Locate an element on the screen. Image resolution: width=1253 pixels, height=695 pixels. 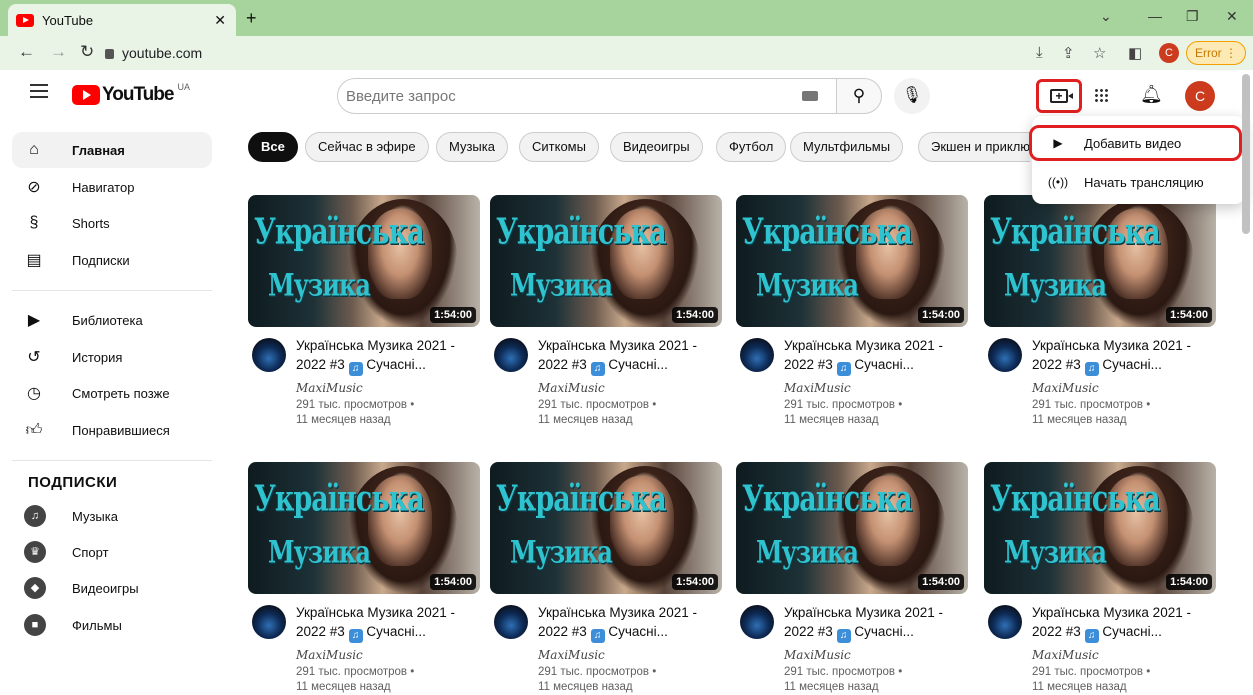
page-scrollbar is located at coordinates (1246, 154).